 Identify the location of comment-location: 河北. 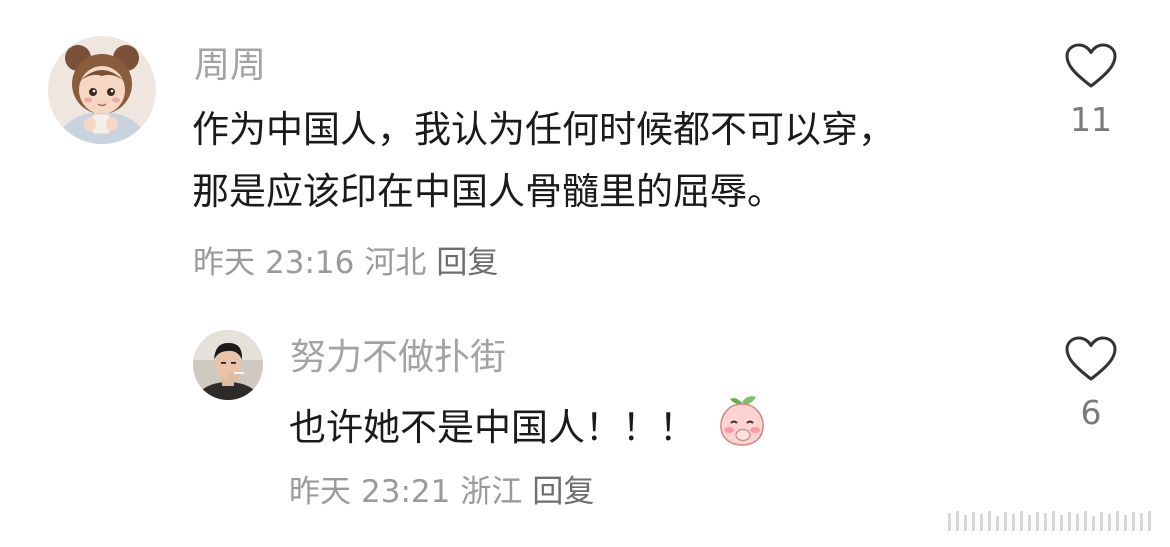
(395, 263).